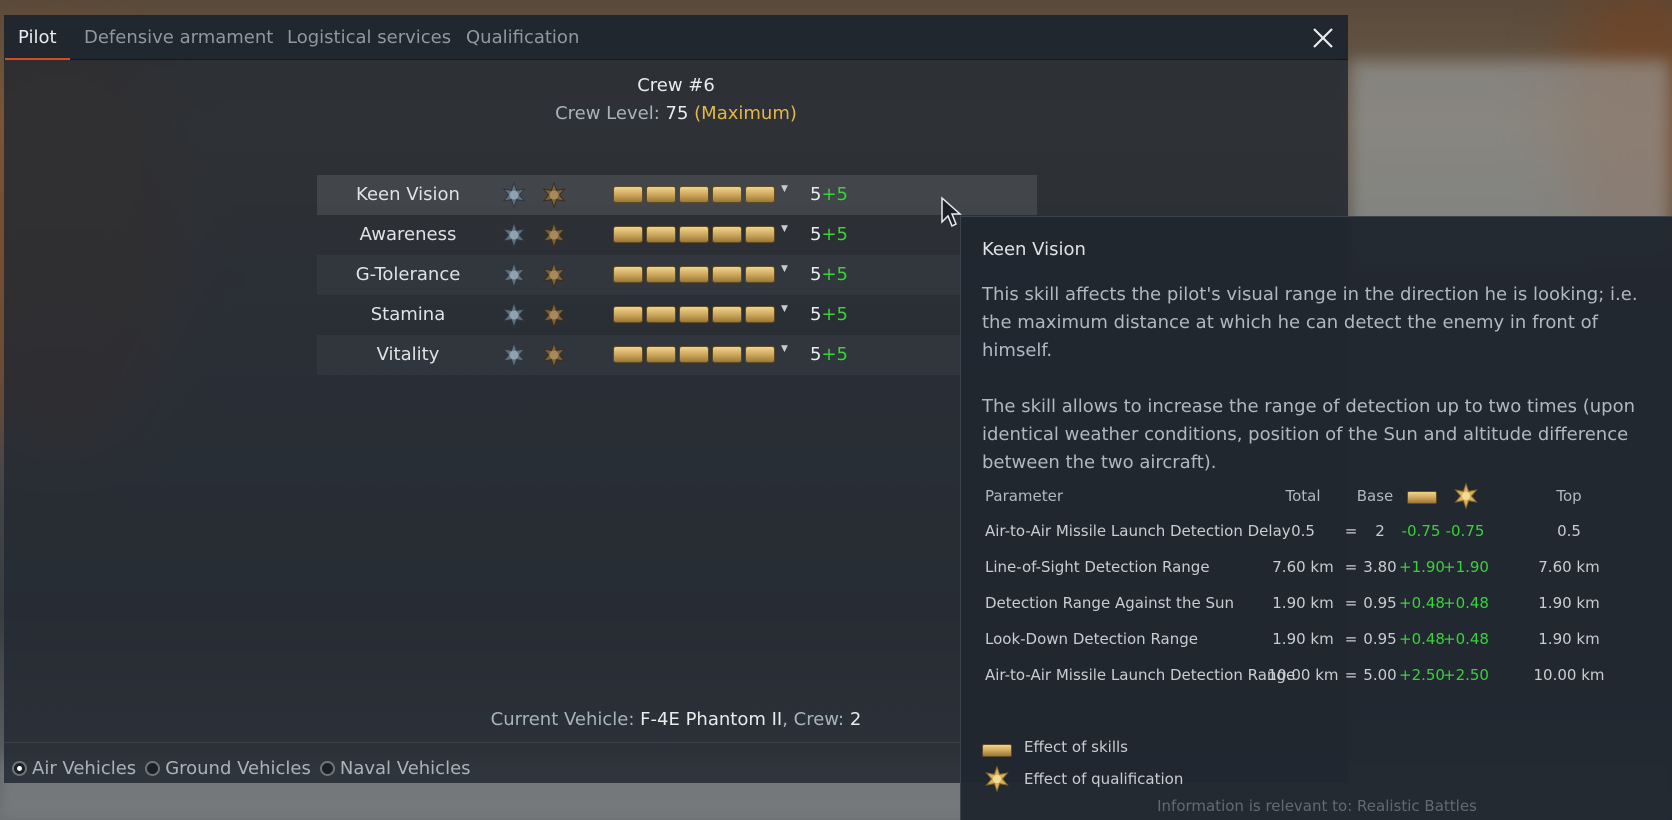  I want to click on parameter-top: 1.90 km, so click(1569, 603).